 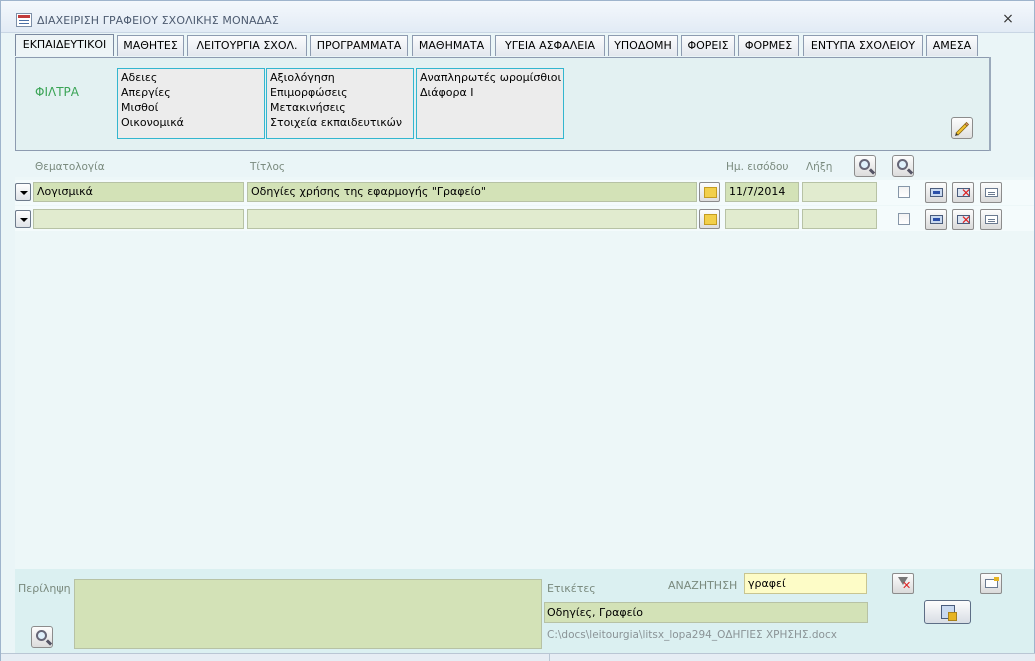 I want to click on subject-field: Λογισμικά, so click(x=138, y=192).